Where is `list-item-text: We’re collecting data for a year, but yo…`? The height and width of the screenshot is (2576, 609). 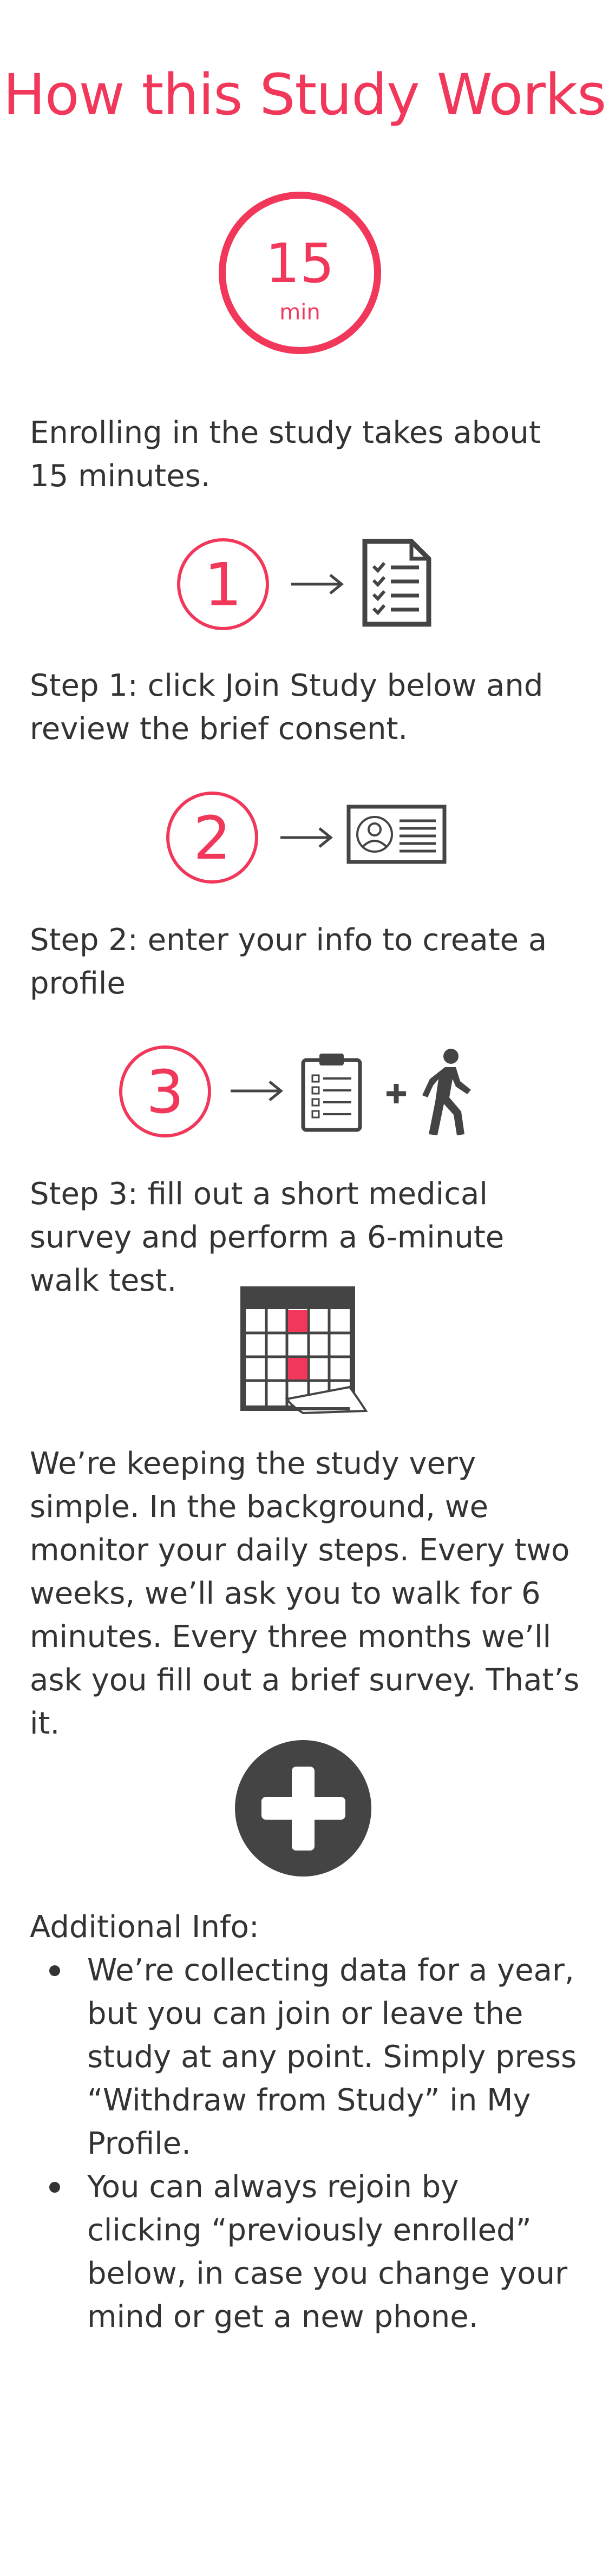
list-item-text: We’re collecting data for a year, but yo… is located at coordinates (332, 2057).